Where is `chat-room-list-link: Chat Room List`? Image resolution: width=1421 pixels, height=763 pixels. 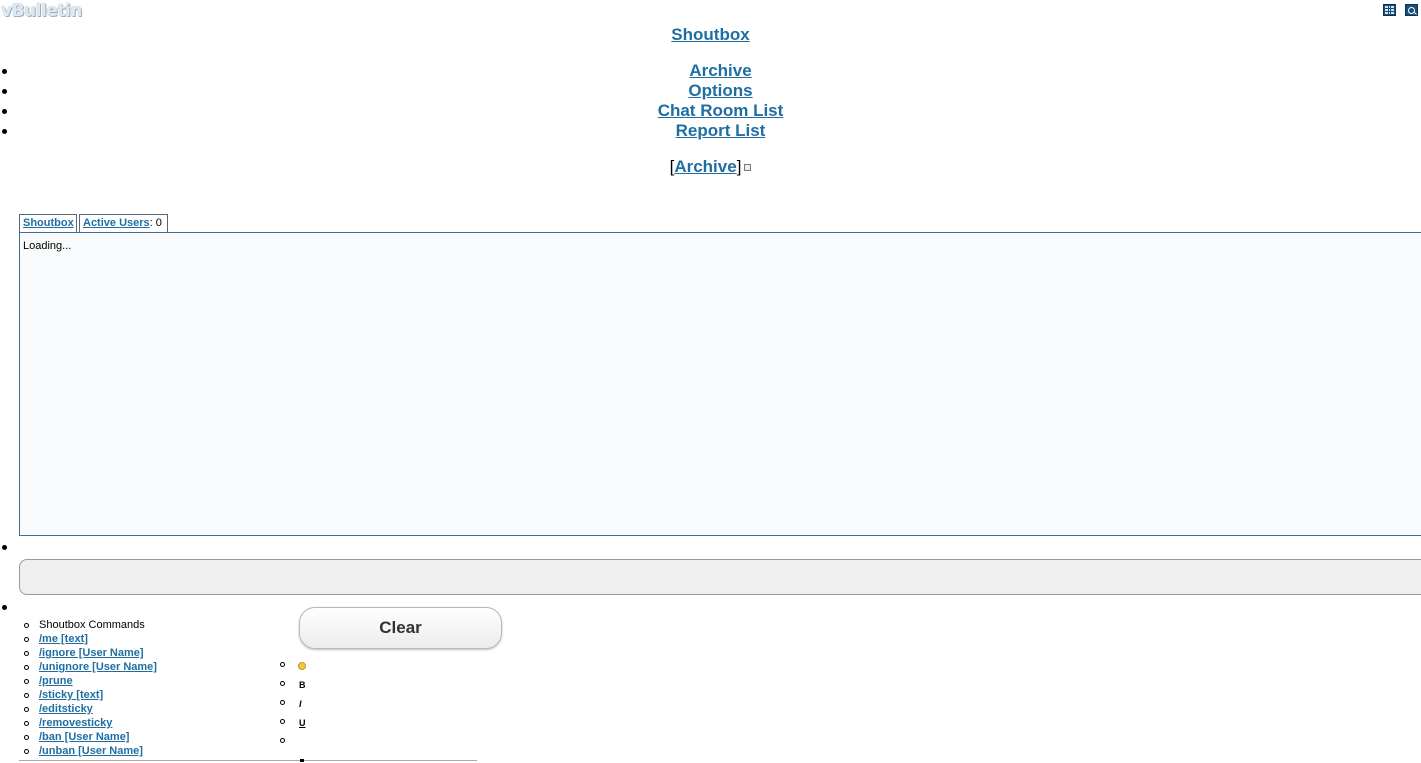 chat-room-list-link: Chat Room List is located at coordinates (721, 110).